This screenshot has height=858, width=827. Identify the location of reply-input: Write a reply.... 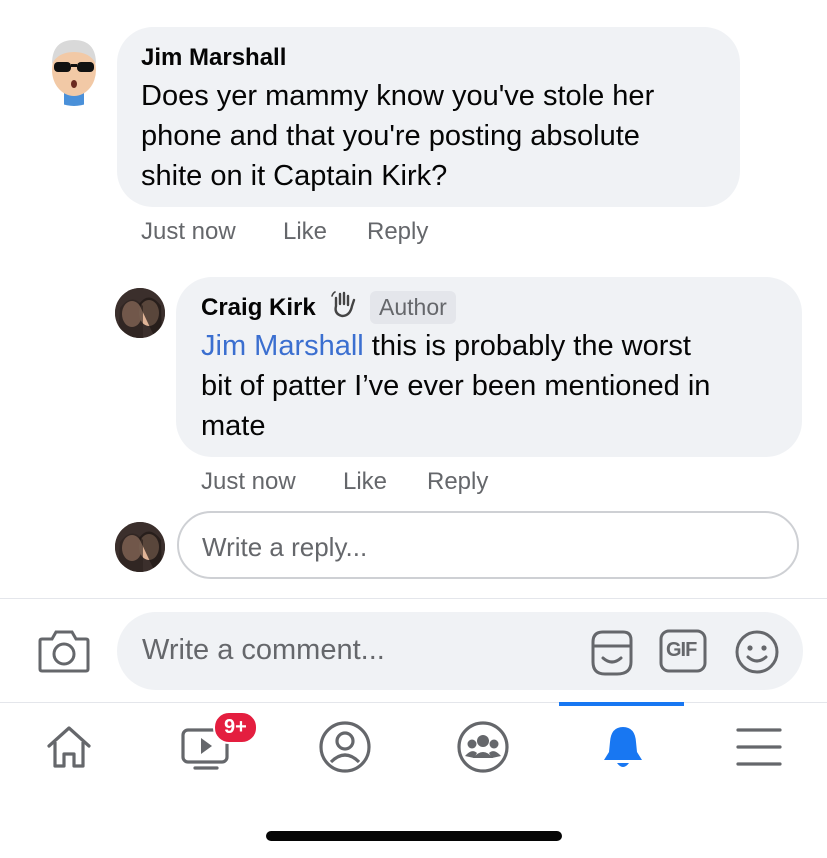
(488, 545).